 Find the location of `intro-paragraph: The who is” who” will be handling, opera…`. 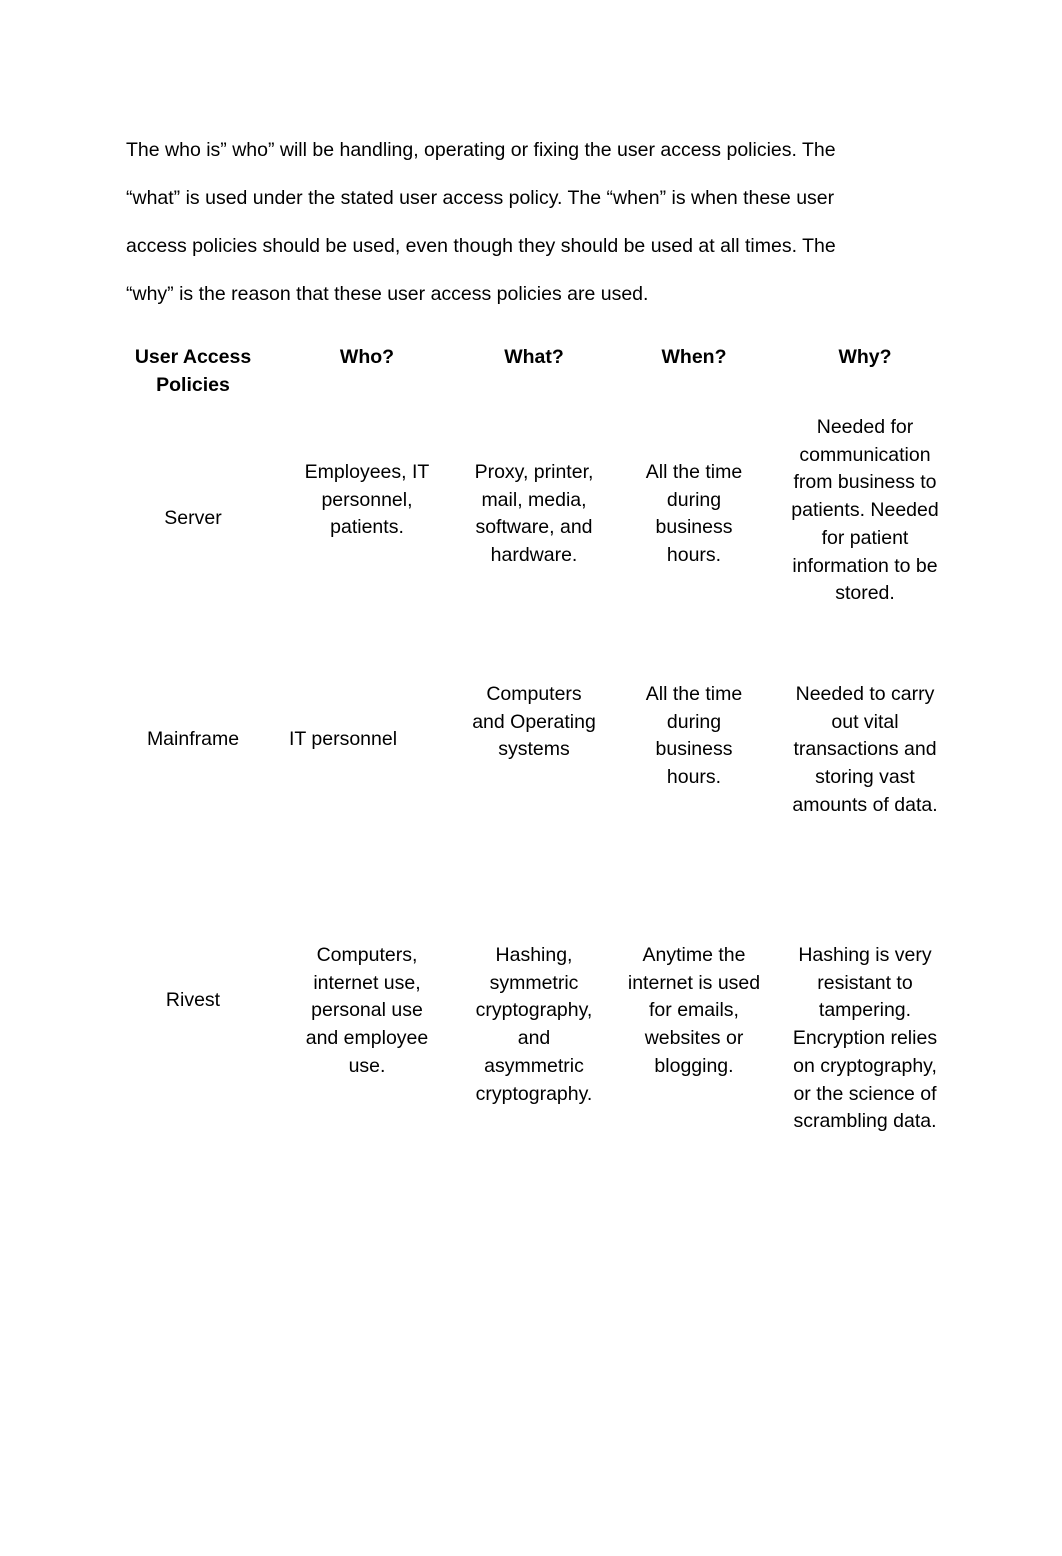

intro-paragraph: The who is” who” will be handling, opera… is located at coordinates (526, 232).